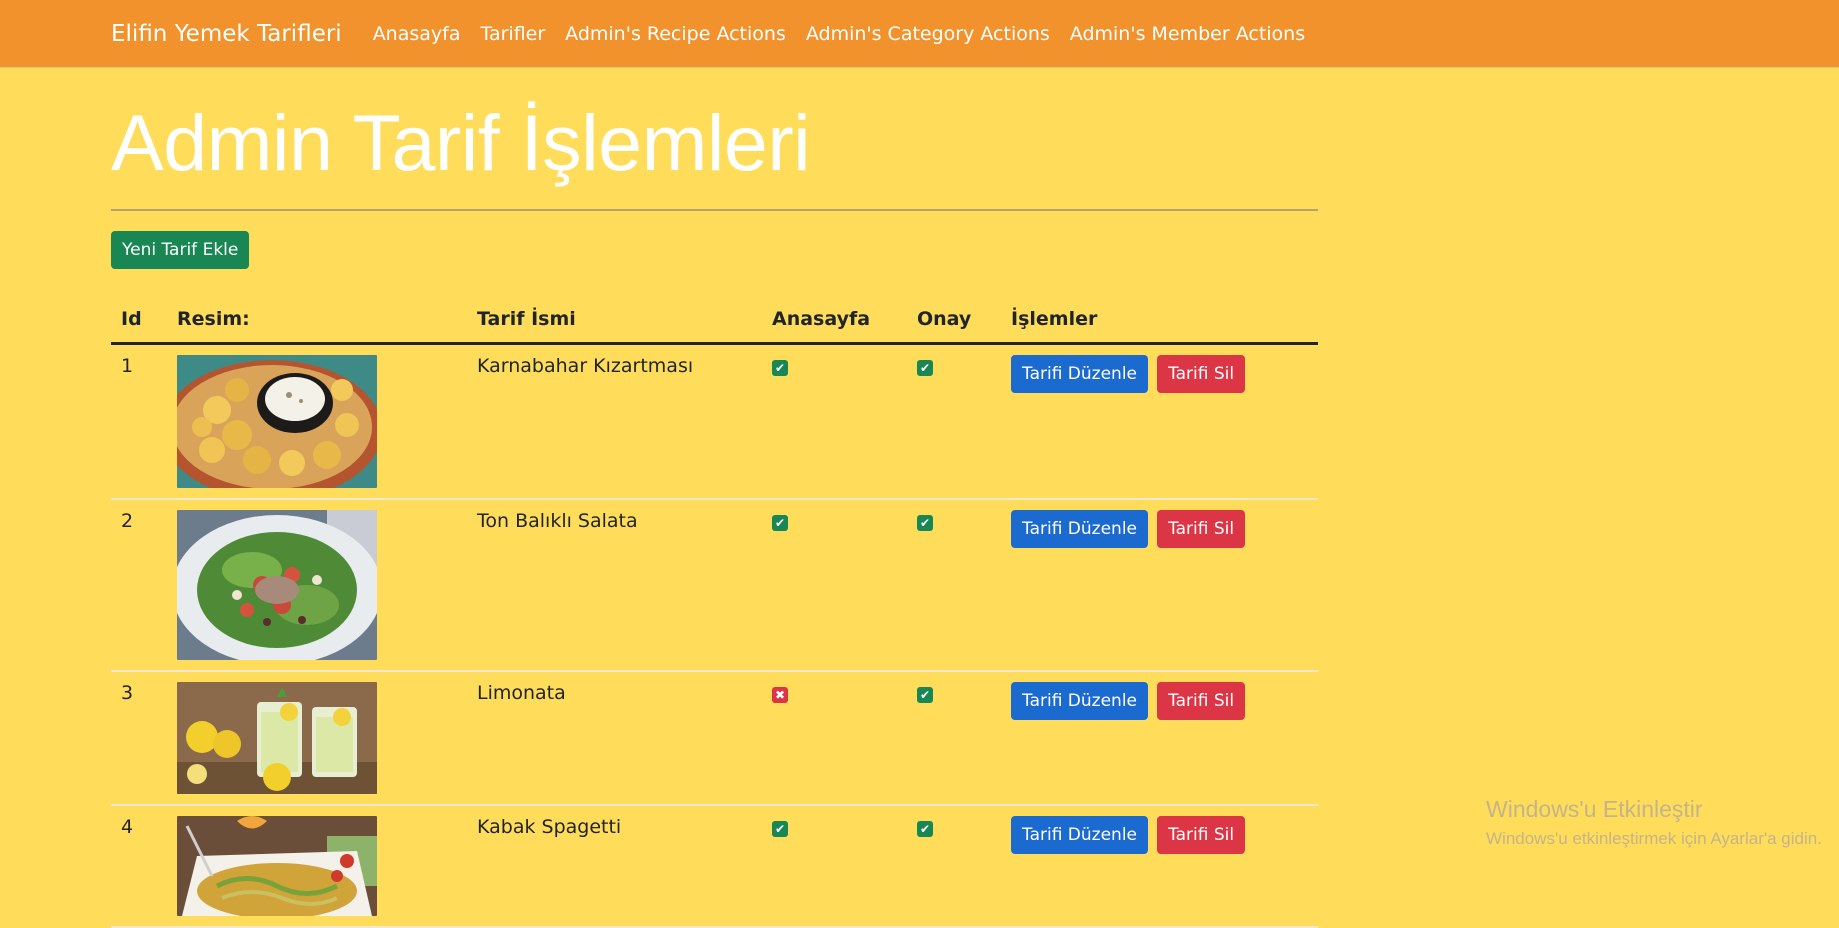 This screenshot has width=1839, height=928. I want to click on cell-homepage: ✖, so click(834, 738).